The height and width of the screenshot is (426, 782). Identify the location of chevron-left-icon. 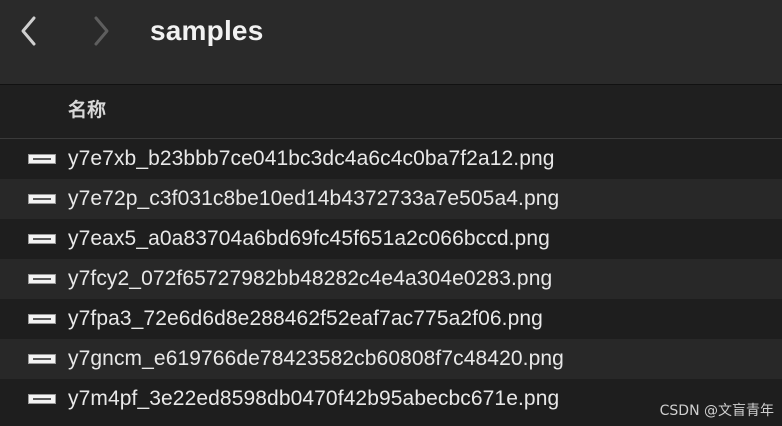
(28, 31).